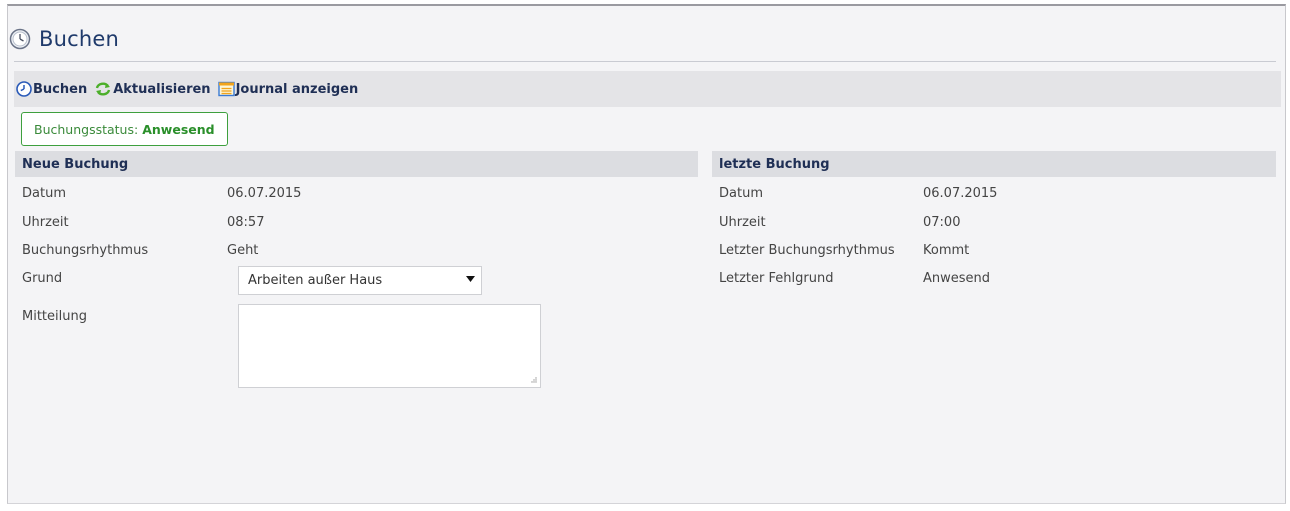  What do you see at coordinates (79, 39) in the screenshot?
I see `page-title: Buchen` at bounding box center [79, 39].